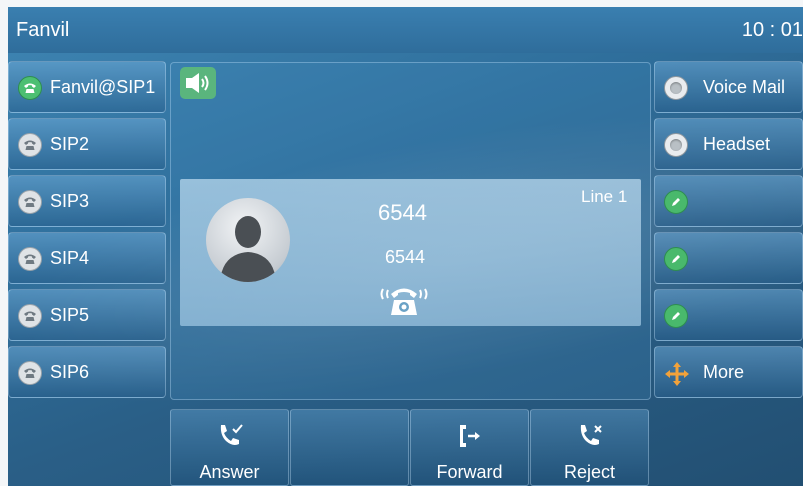 This screenshot has height=486, width=803. I want to click on line-key-5: SIP5, so click(87, 315).